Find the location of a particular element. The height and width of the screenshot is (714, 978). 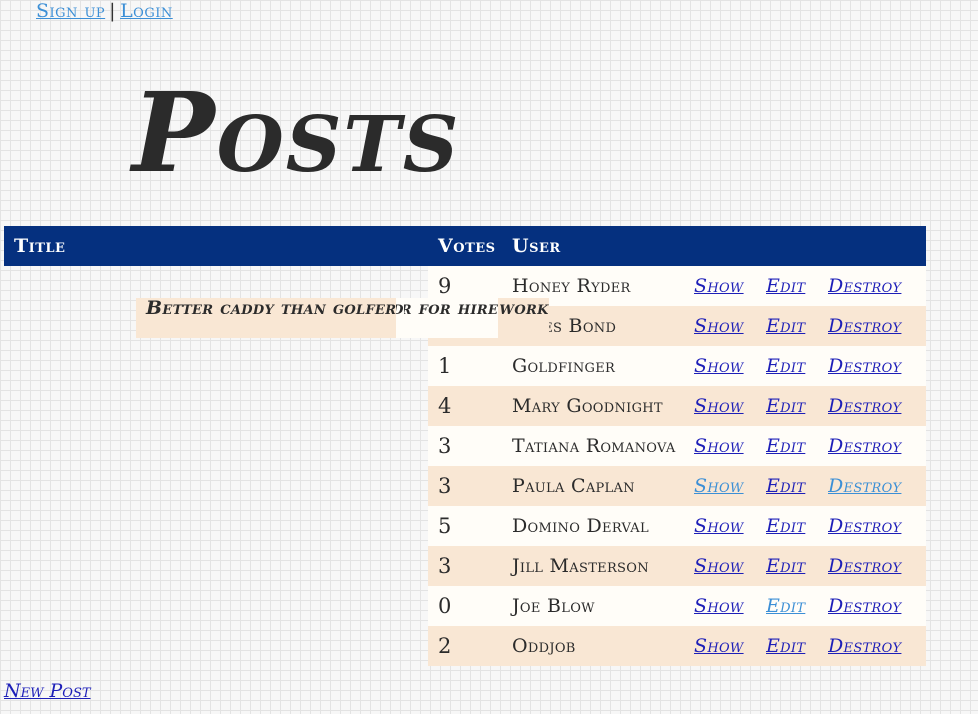

header-user: User is located at coordinates (598, 246).